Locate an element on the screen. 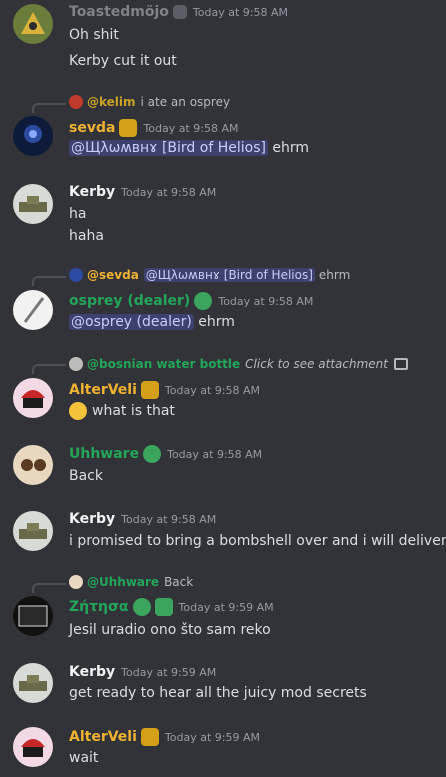 The width and height of the screenshot is (446, 777). message-content: what is that is located at coordinates (122, 411).